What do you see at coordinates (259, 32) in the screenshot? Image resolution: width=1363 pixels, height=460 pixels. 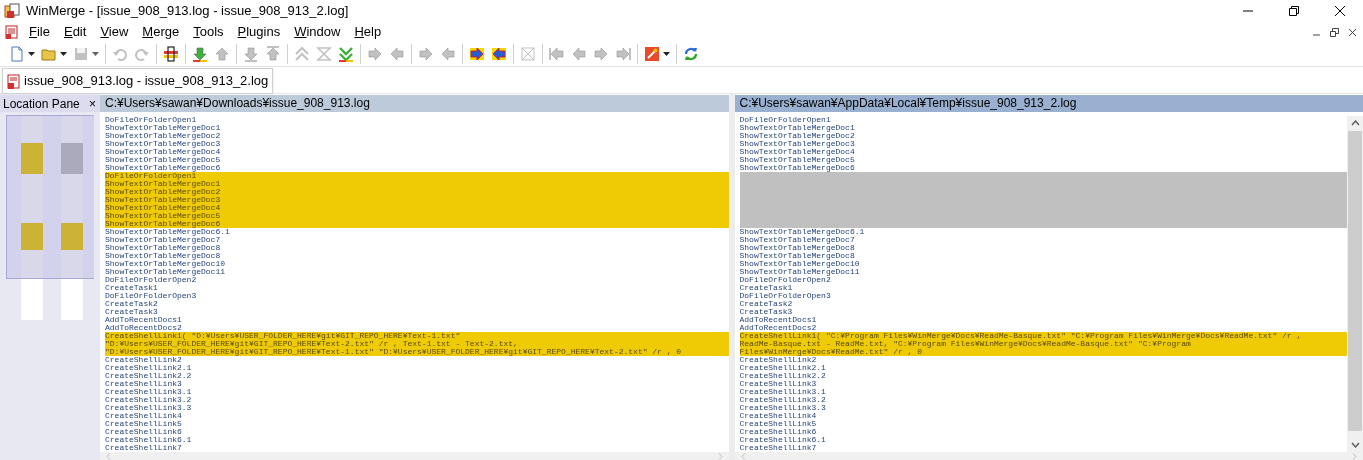 I see `menu-item: Plugins` at bounding box center [259, 32].